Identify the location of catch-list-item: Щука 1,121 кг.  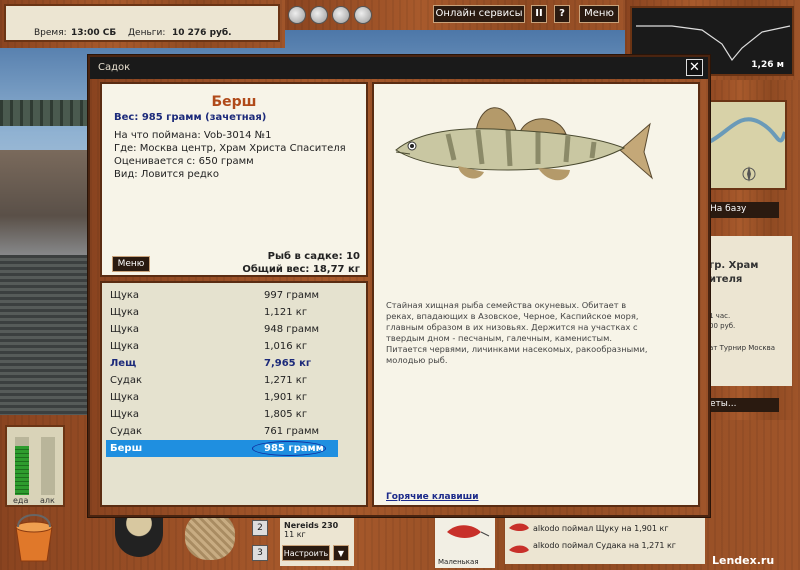
(222, 312).